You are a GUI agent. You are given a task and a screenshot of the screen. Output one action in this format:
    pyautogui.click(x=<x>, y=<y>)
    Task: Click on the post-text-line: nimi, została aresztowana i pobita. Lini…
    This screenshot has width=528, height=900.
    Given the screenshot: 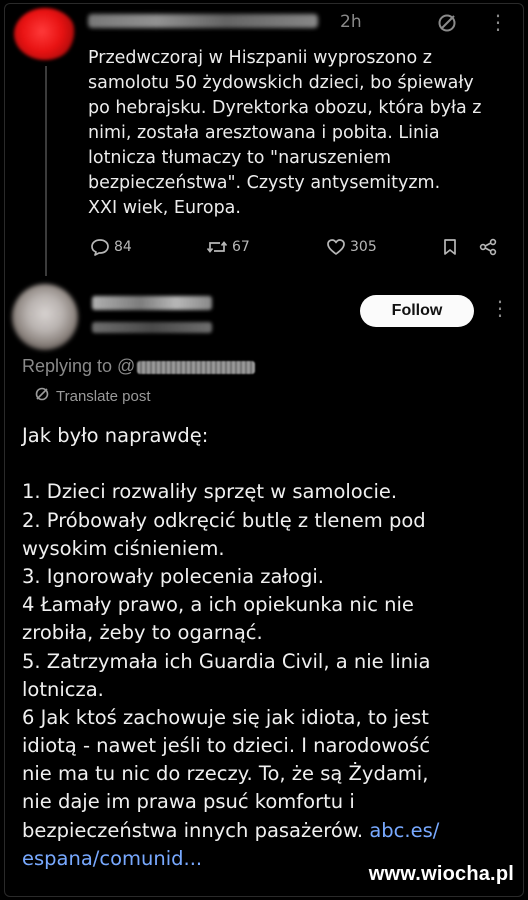 What is the action you would take?
    pyautogui.click(x=264, y=133)
    